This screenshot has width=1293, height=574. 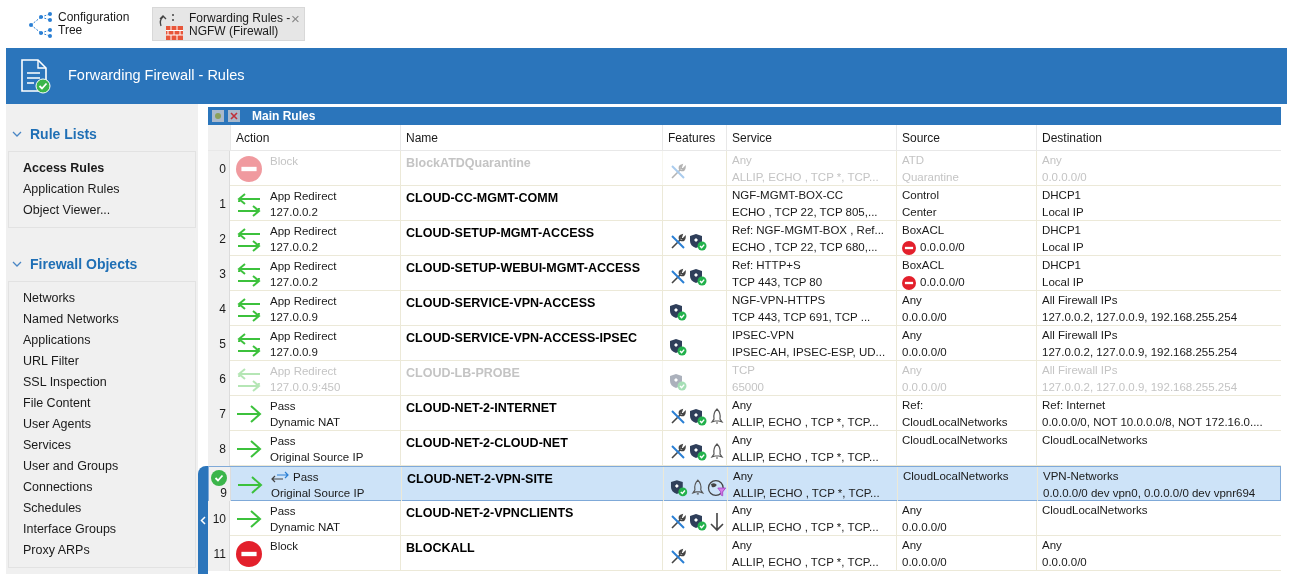 What do you see at coordinates (921, 195) in the screenshot?
I see `source-text: Control` at bounding box center [921, 195].